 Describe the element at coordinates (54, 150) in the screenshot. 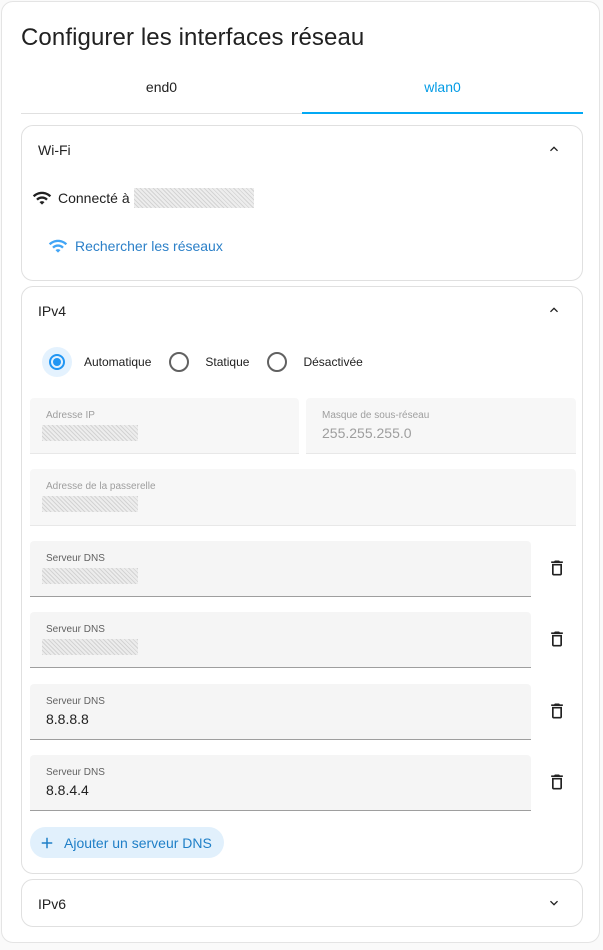

I see `wifi-panel-title: Wi-Fi` at that location.